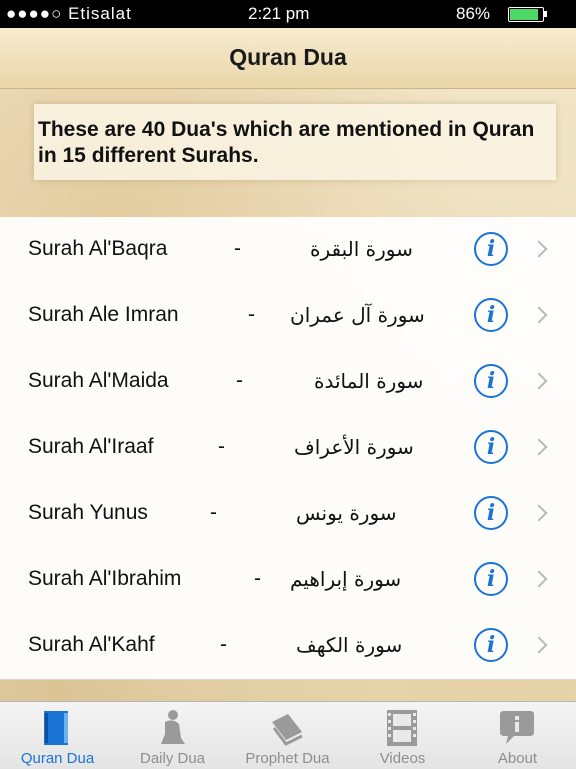  I want to click on tab-label: About, so click(517, 758).